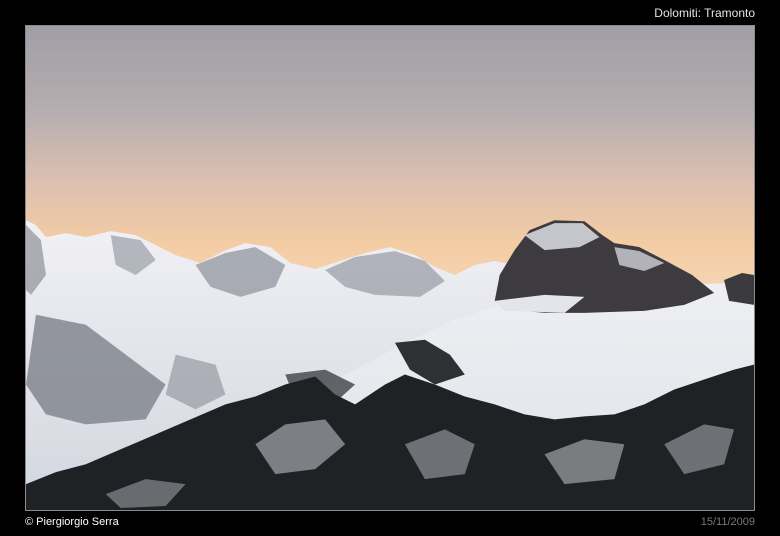 The width and height of the screenshot is (780, 536). I want to click on photo-date: 15/11/2009, so click(727, 522).